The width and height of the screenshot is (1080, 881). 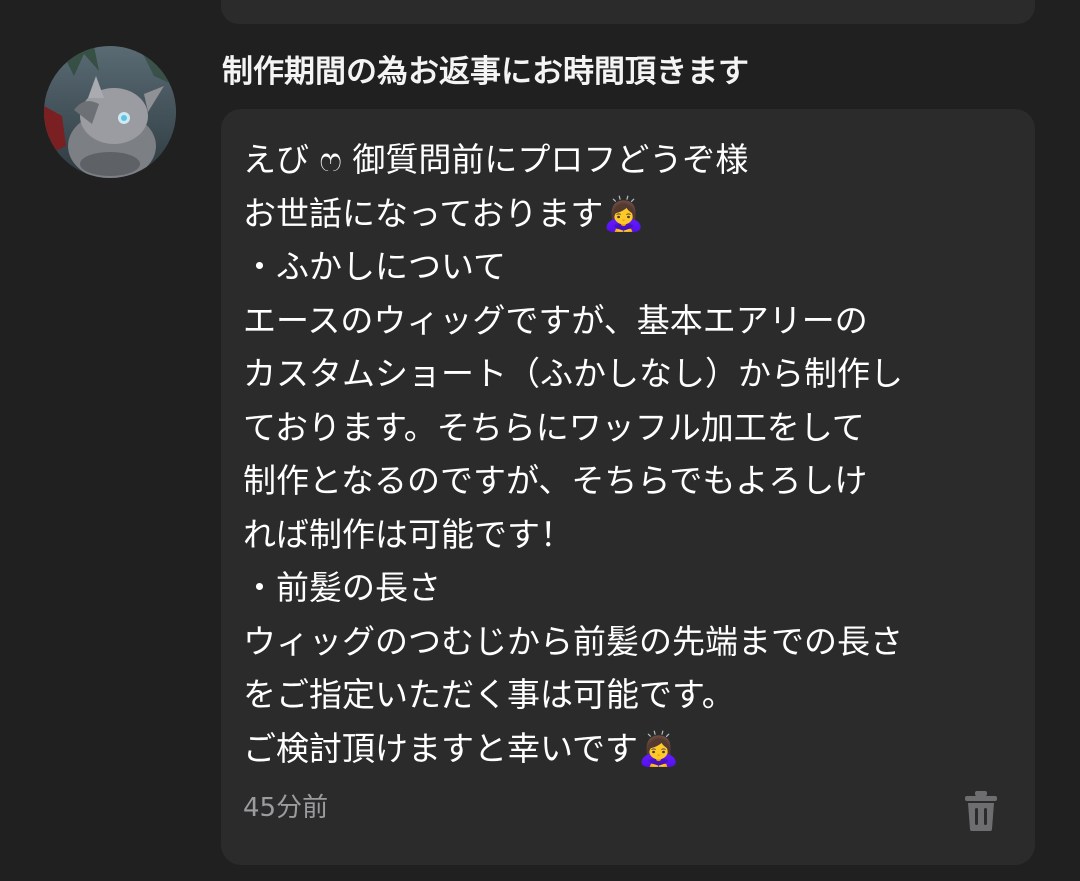 What do you see at coordinates (485, 72) in the screenshot?
I see `sender-name: 制作期間の為お返事にお時間頂きます` at bounding box center [485, 72].